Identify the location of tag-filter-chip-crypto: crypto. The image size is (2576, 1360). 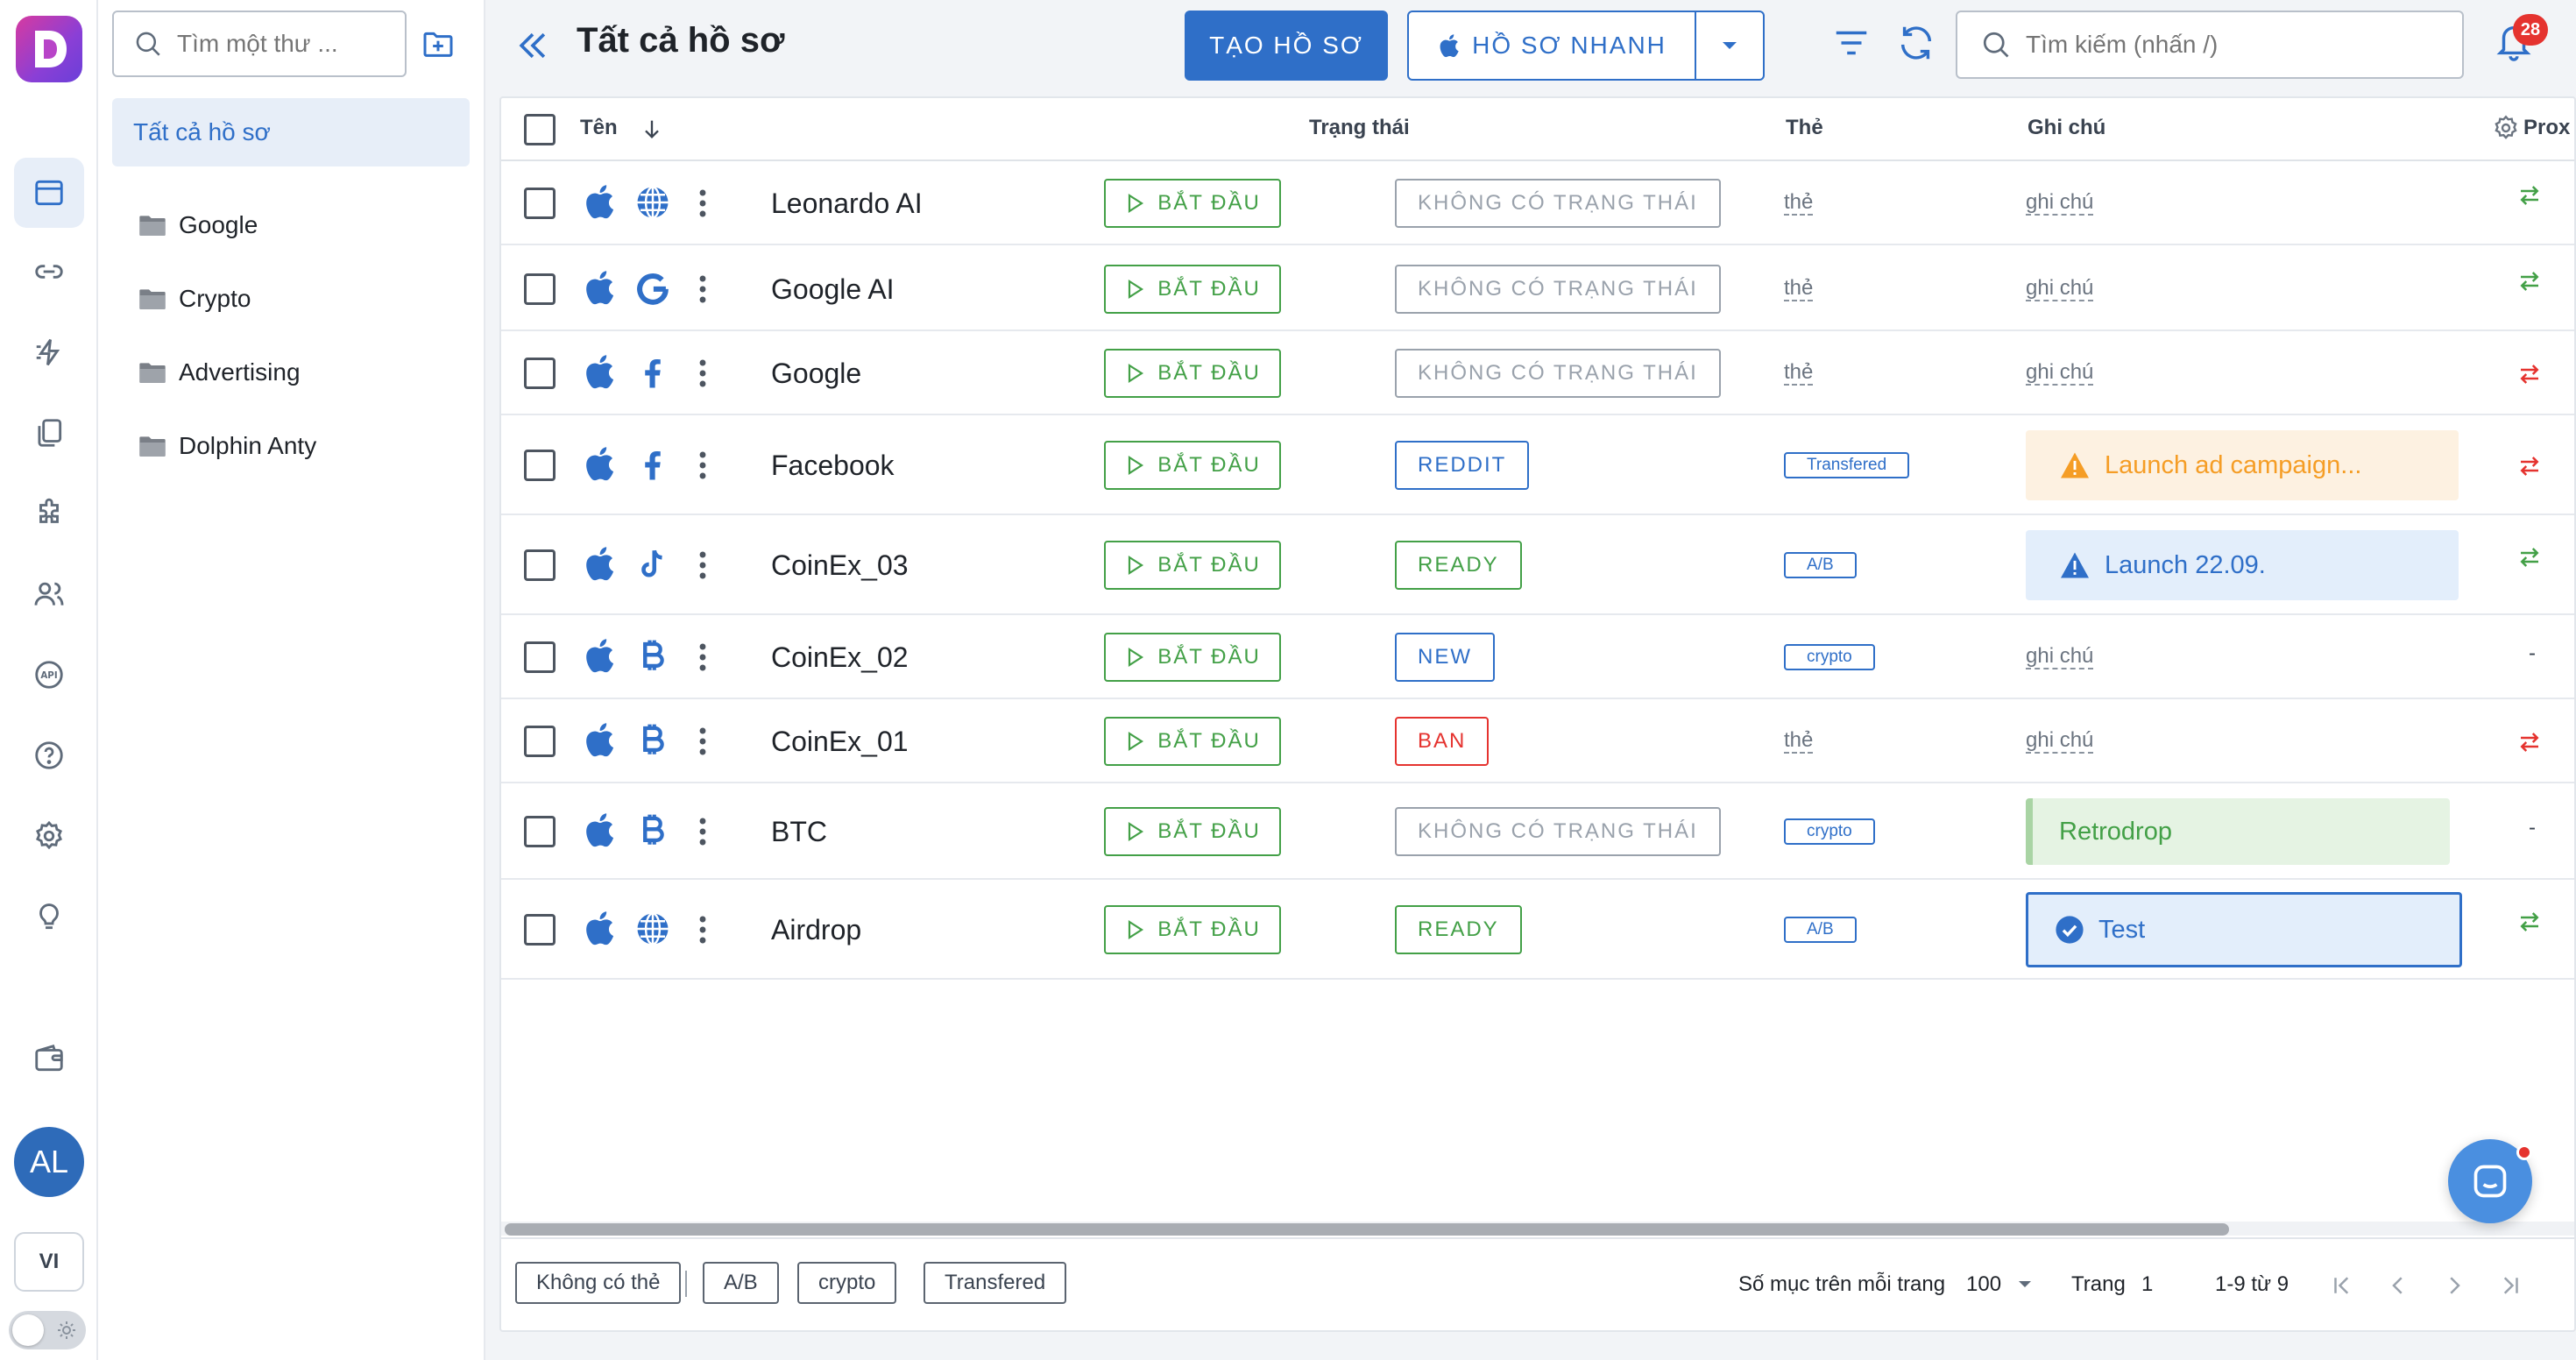
(847, 1283).